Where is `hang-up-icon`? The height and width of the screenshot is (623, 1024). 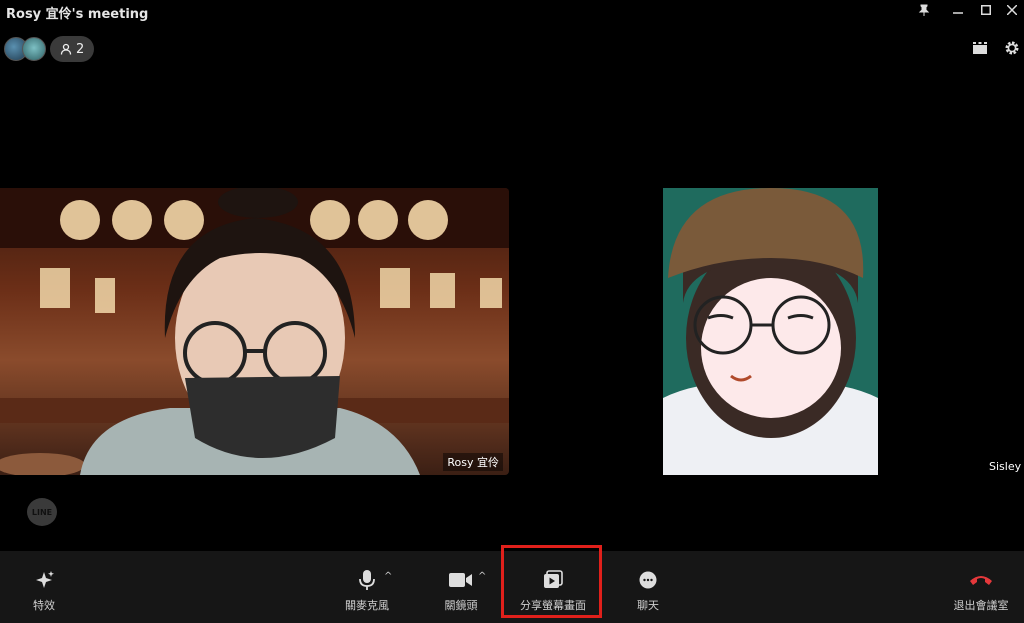
hang-up-icon is located at coordinates (981, 580).